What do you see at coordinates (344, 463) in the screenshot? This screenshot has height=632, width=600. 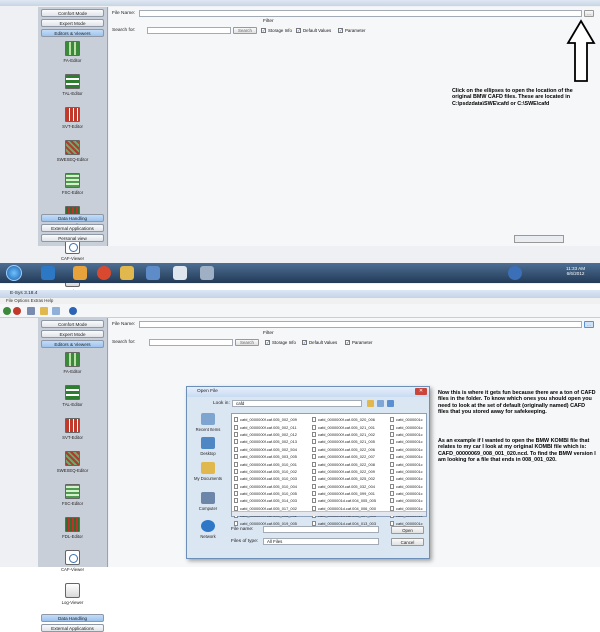 I see `file-item: cafd_0000000f.caf.005_022_008` at bounding box center [344, 463].